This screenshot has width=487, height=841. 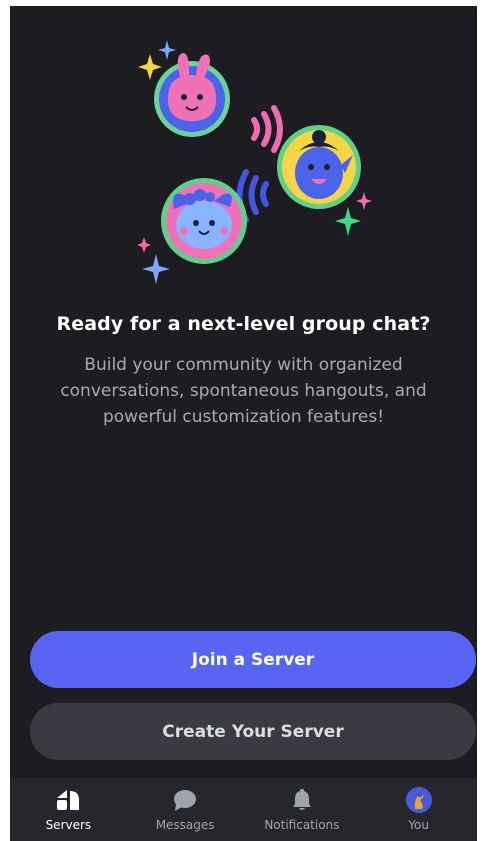 What do you see at coordinates (156, 269) in the screenshot?
I see `sparkle-blue-large-icon` at bounding box center [156, 269].